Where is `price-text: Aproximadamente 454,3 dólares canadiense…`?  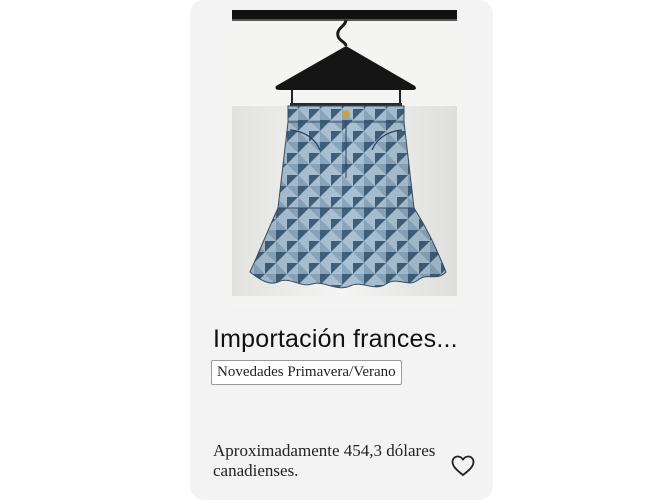 price-text: Aproximadamente 454,3 dólares canadiense… is located at coordinates (324, 460).